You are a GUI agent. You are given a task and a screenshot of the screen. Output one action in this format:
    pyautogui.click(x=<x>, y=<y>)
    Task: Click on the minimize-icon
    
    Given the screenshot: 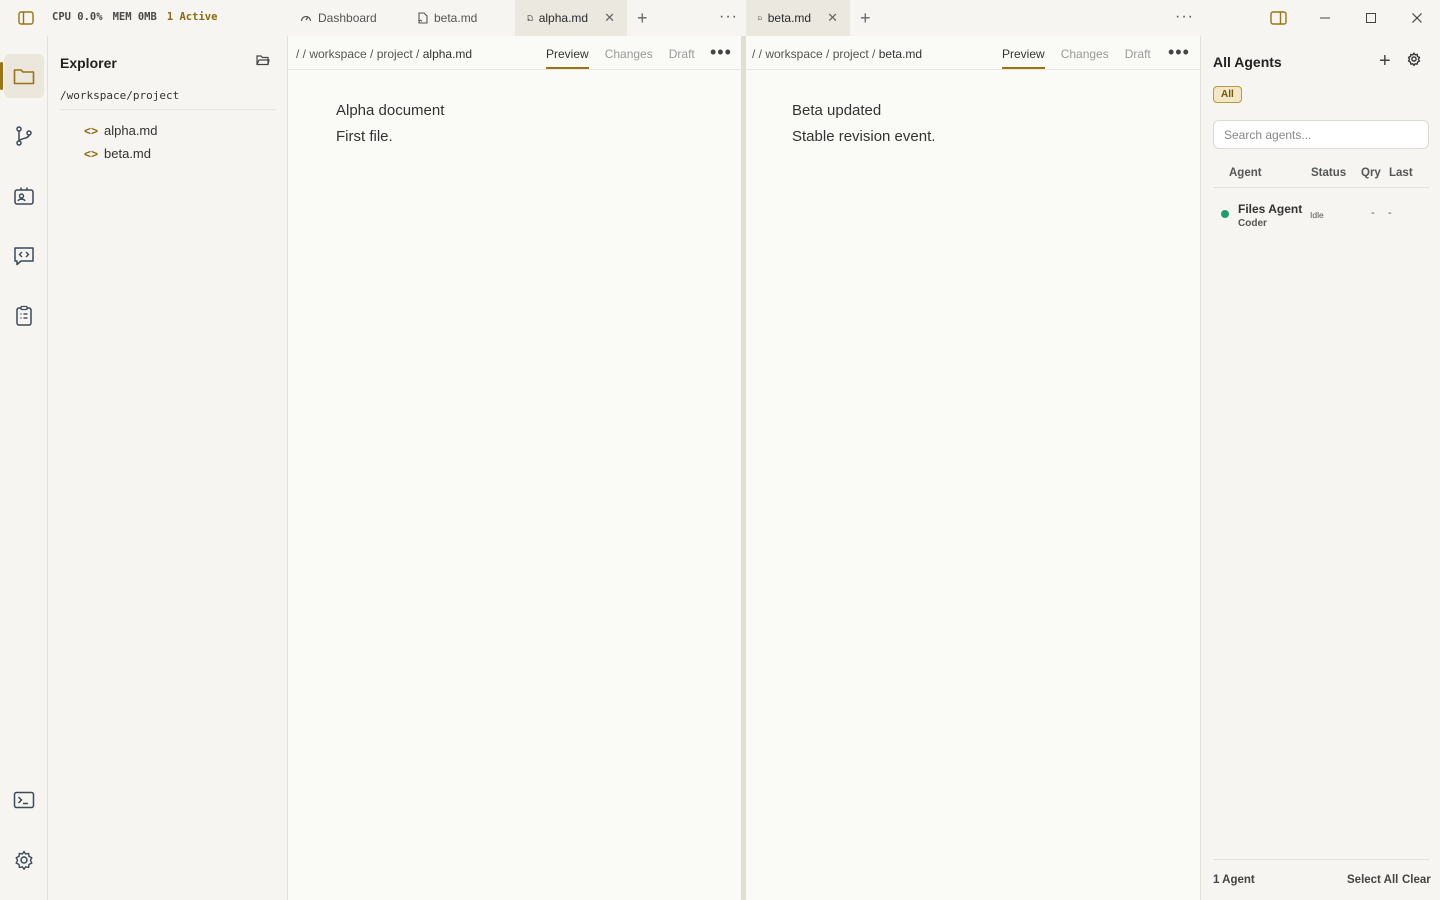 What is the action you would take?
    pyautogui.click(x=1325, y=18)
    